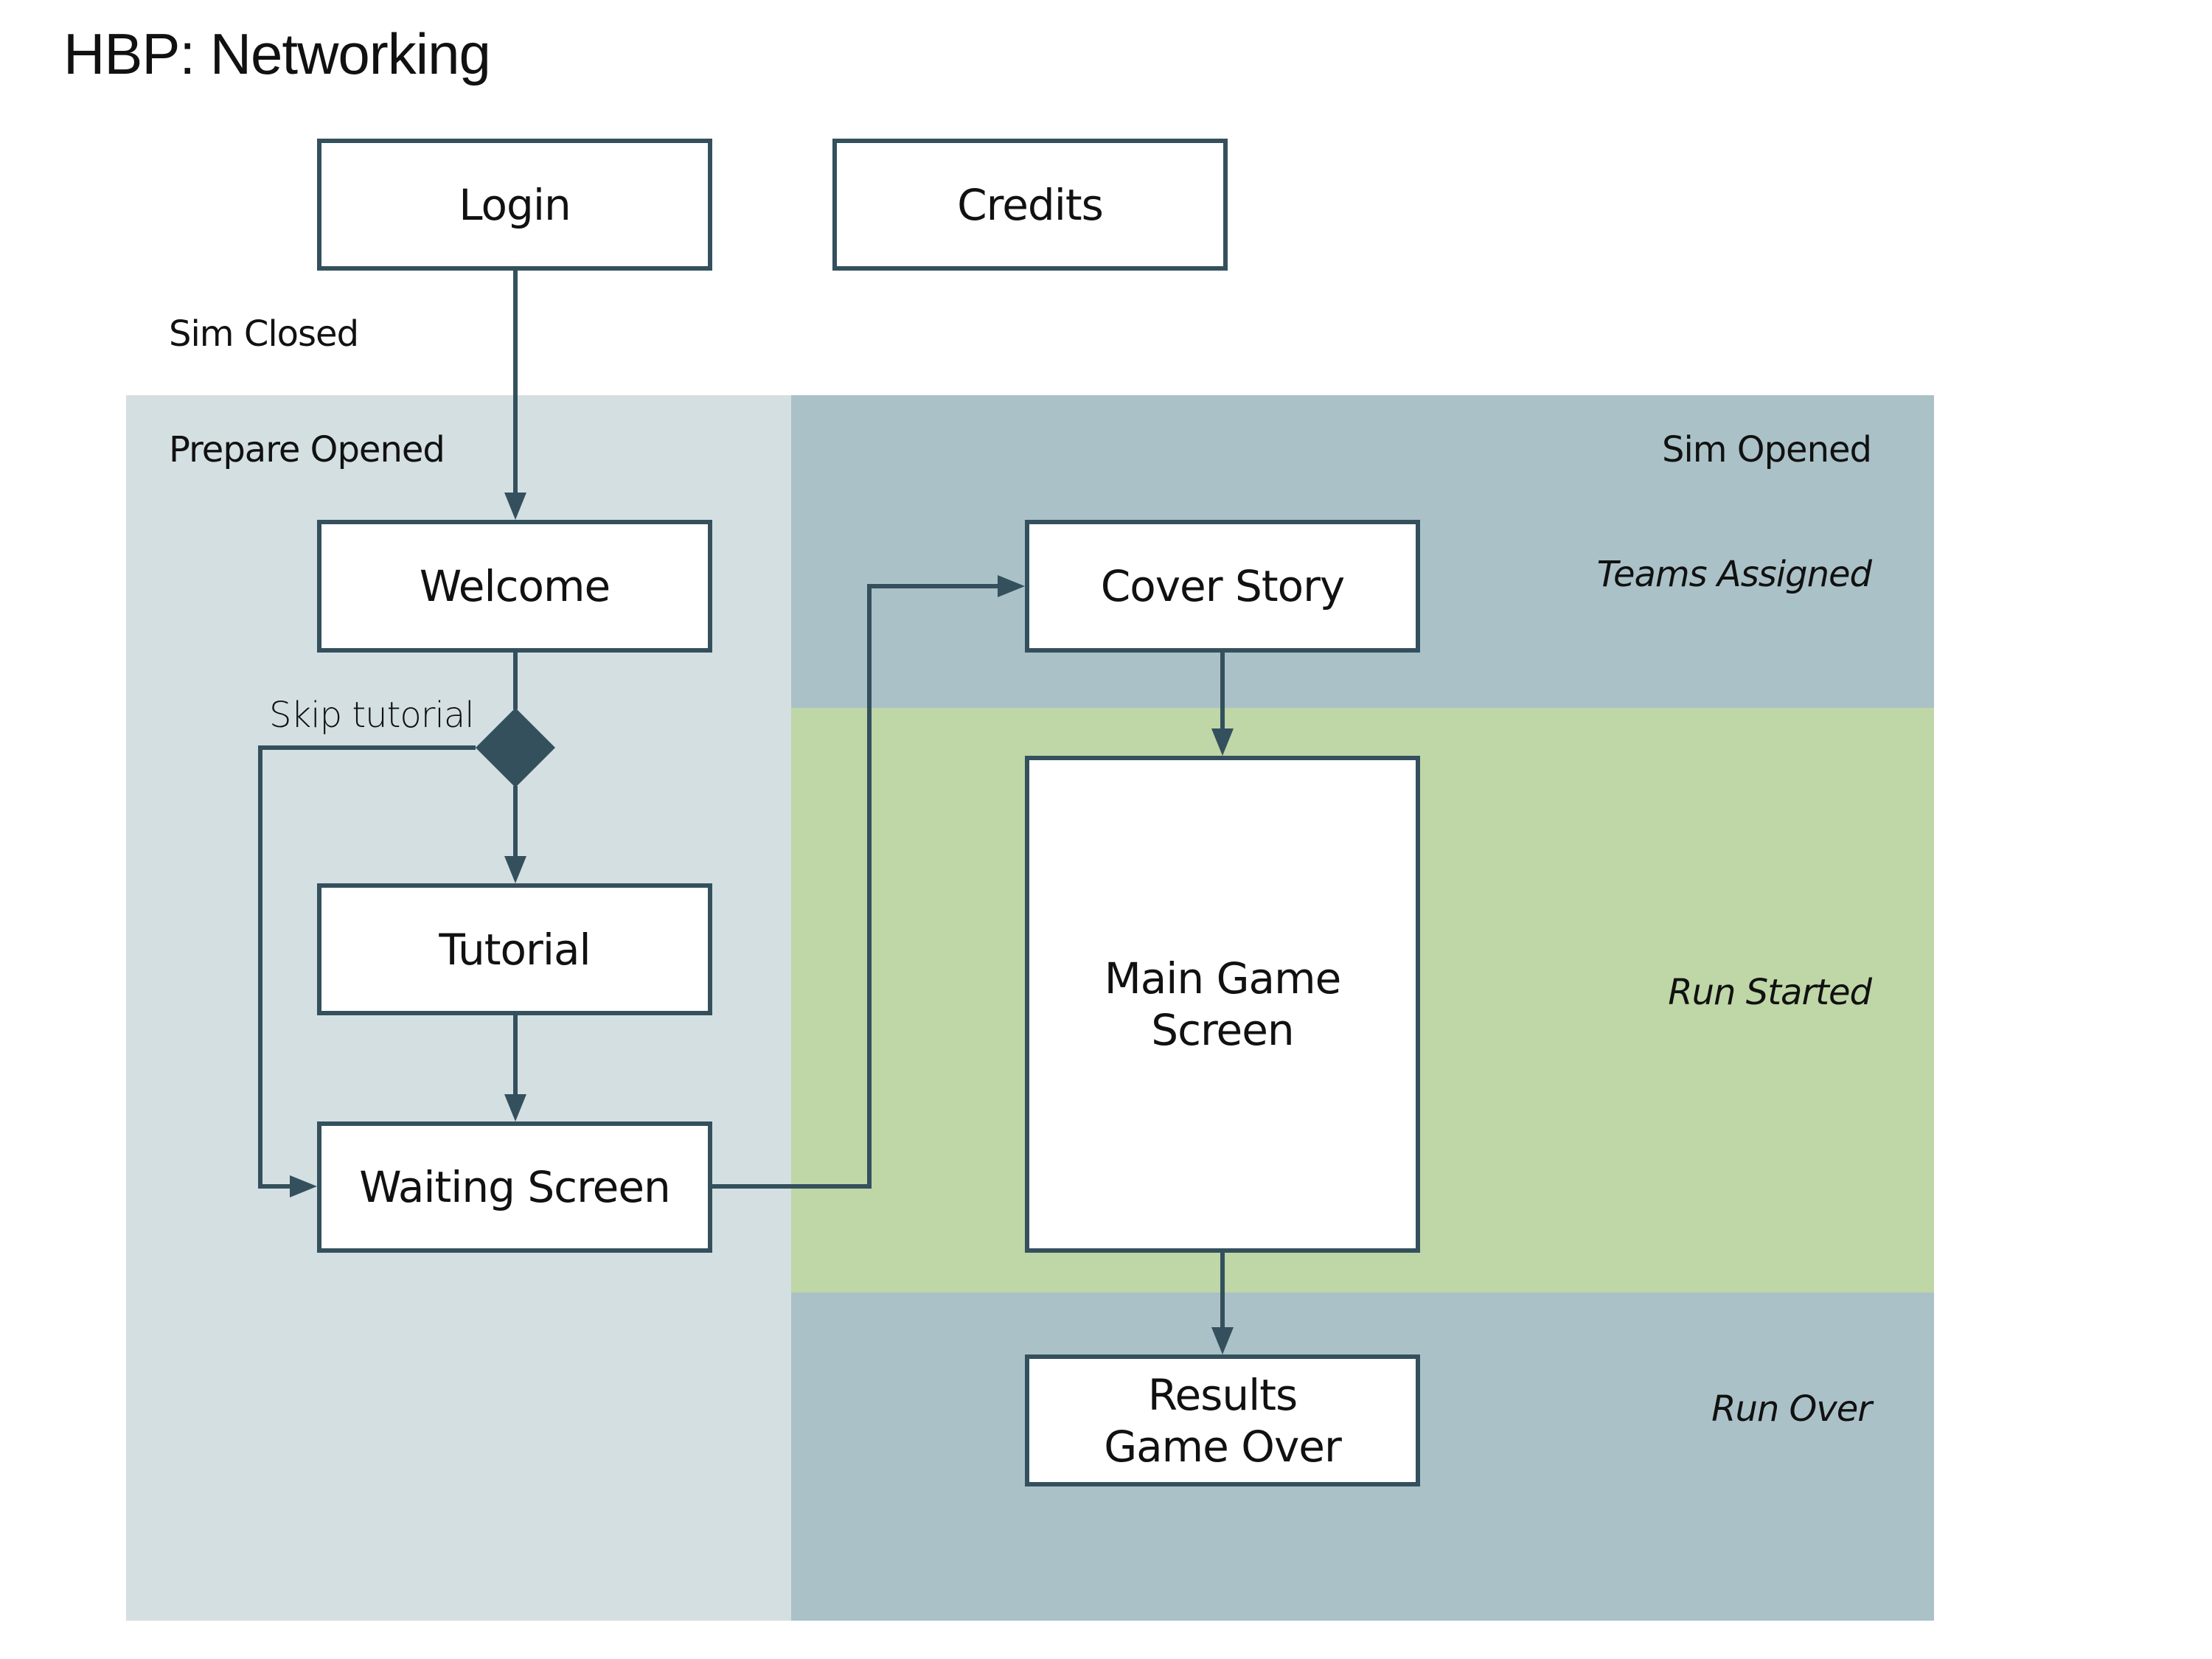  I want to click on node-credits-label: Credits, so click(1030, 204).